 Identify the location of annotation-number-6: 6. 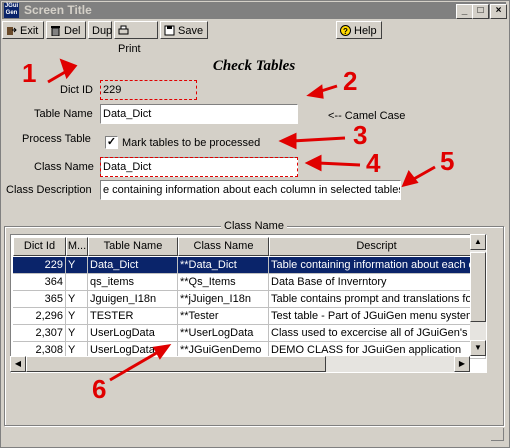
(99, 389).